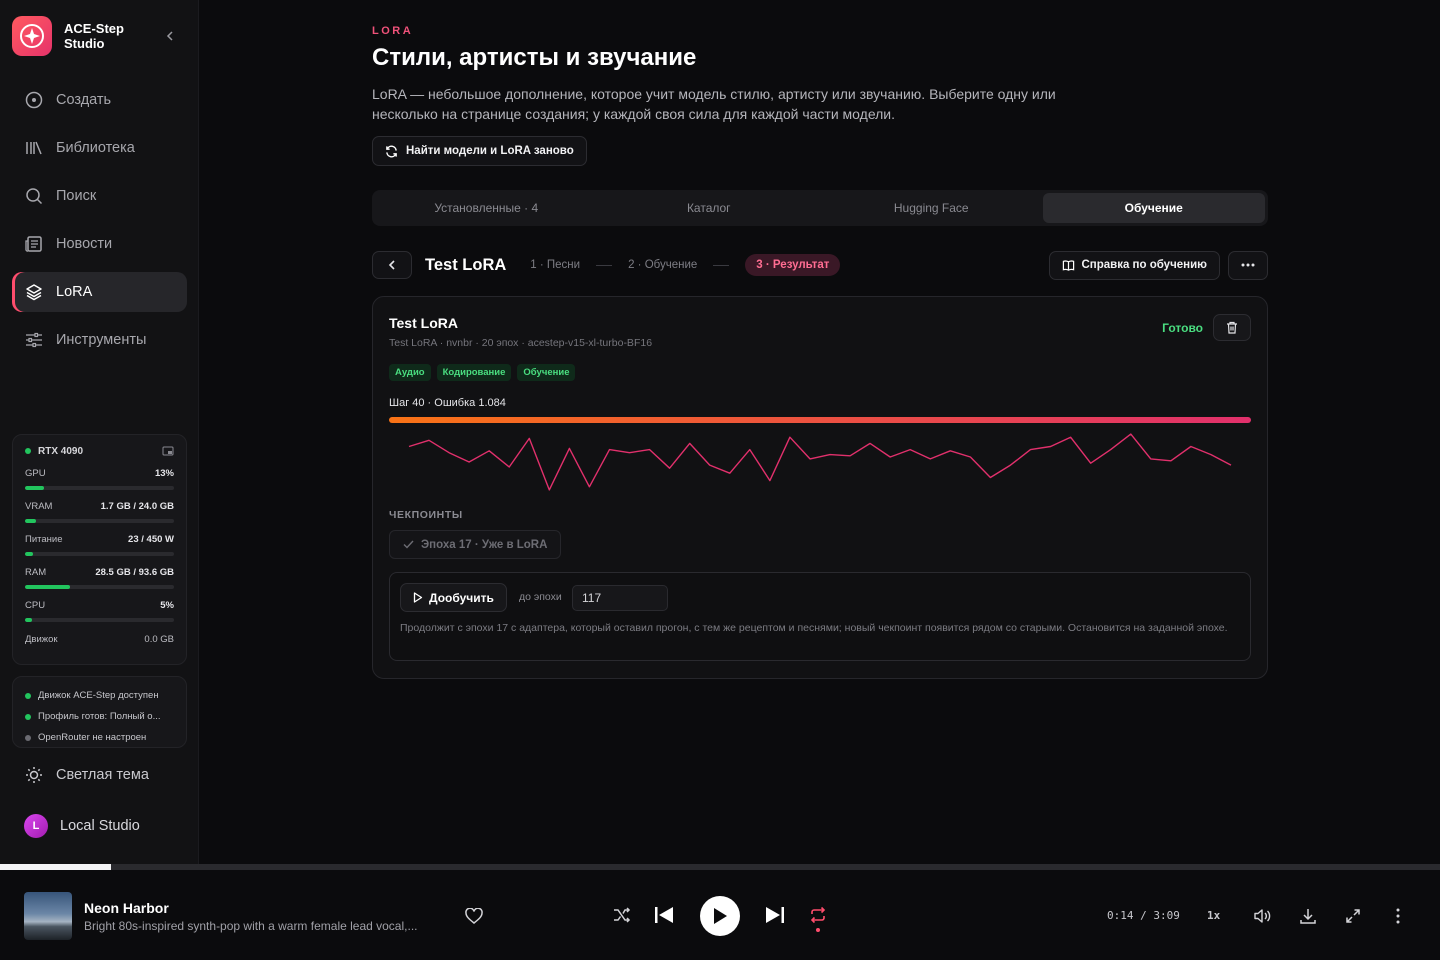 This screenshot has height=960, width=1440. What do you see at coordinates (170, 36) in the screenshot?
I see `collapse-sidebar-icon` at bounding box center [170, 36].